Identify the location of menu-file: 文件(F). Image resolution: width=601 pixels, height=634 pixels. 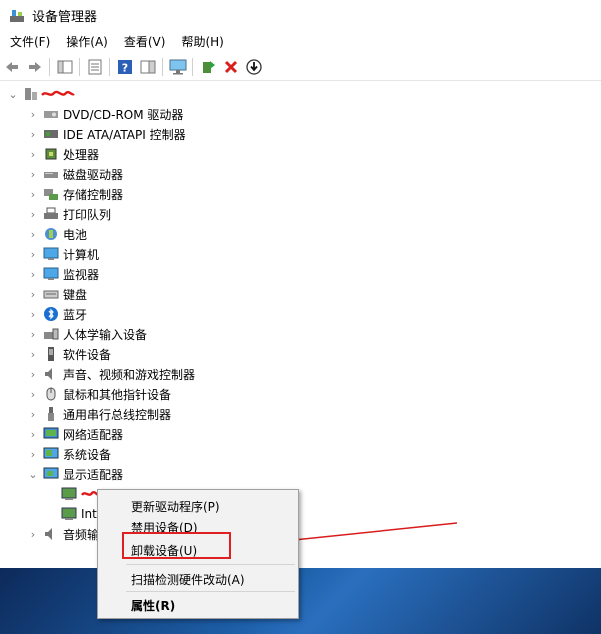
(30, 42).